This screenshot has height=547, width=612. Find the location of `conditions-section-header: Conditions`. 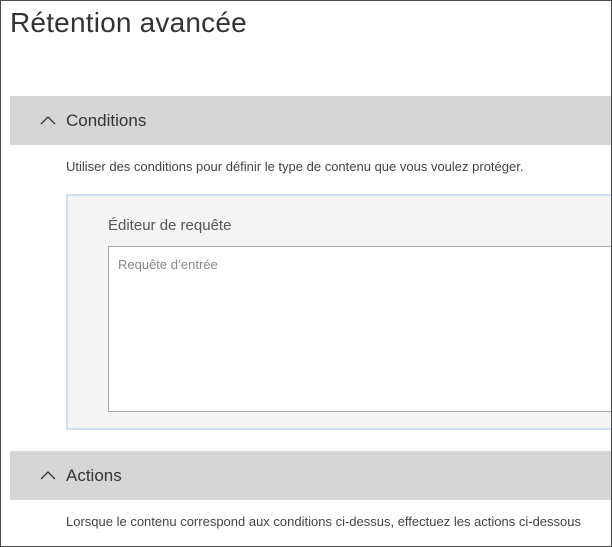

conditions-section-header: Conditions is located at coordinates (310, 120).